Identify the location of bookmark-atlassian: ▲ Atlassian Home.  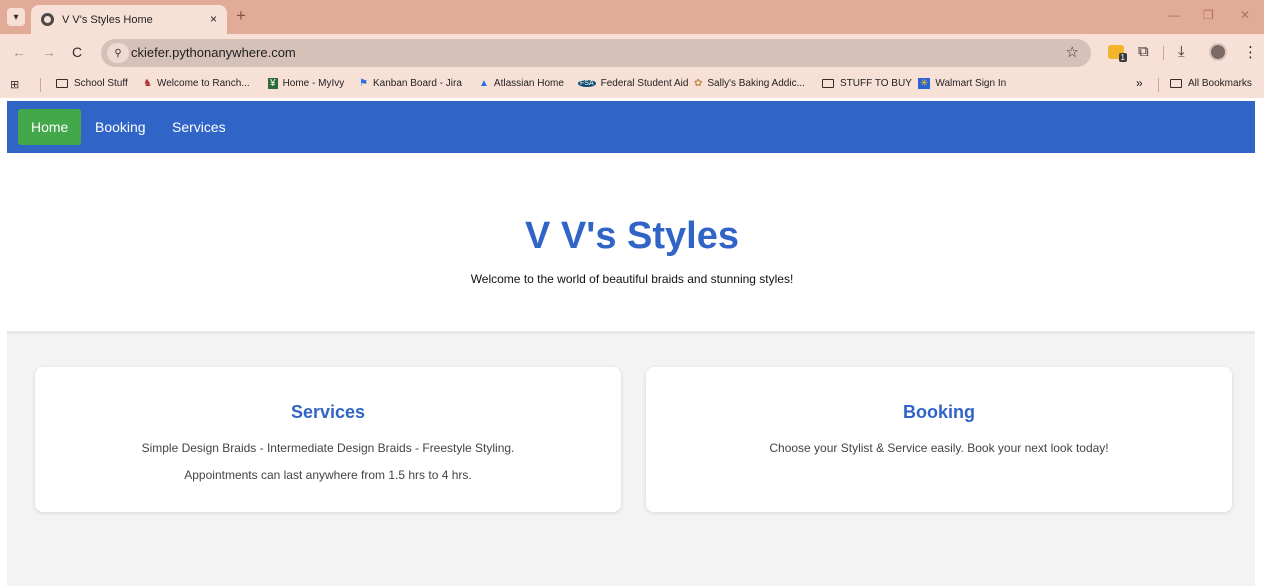
(521, 83).